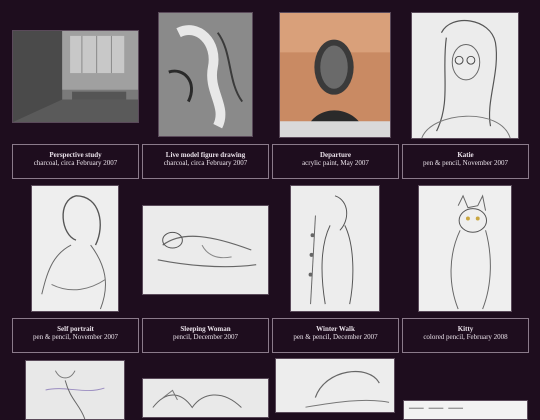  Describe the element at coordinates (465, 329) in the screenshot. I see `artwork-title: Kitty` at that location.